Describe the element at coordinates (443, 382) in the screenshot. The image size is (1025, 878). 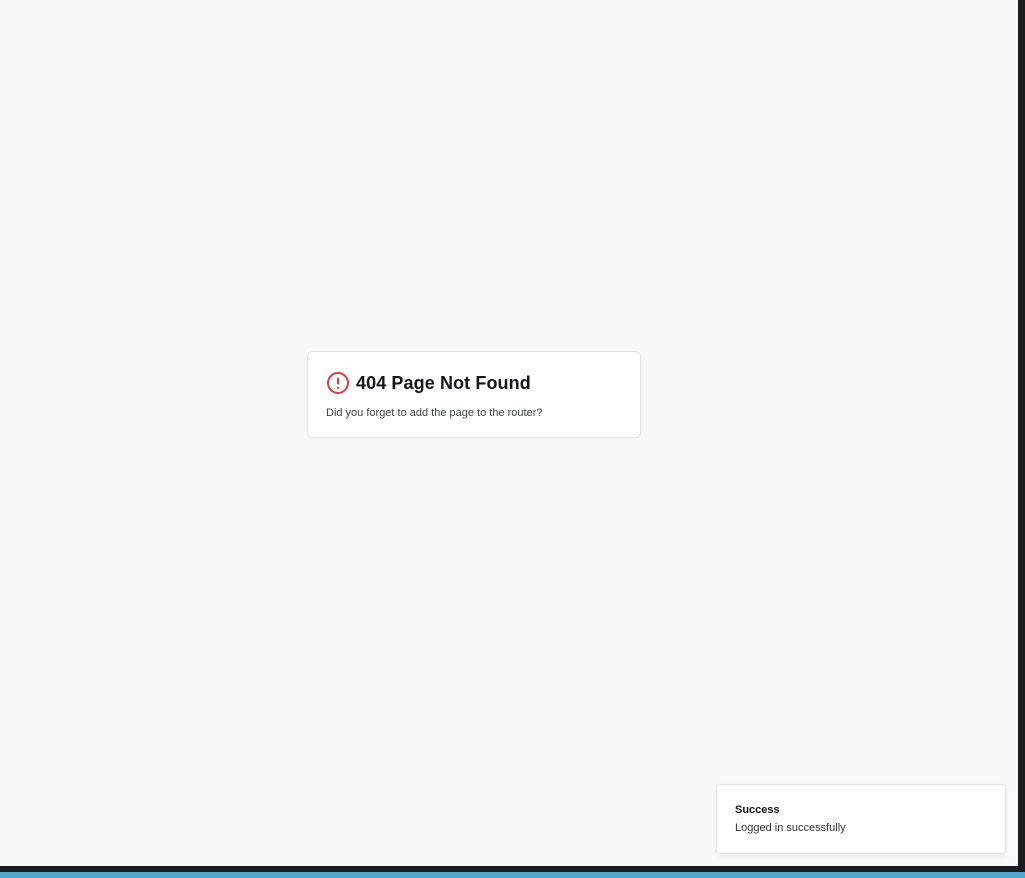
I see `page-title: 404 Page Not Found` at that location.